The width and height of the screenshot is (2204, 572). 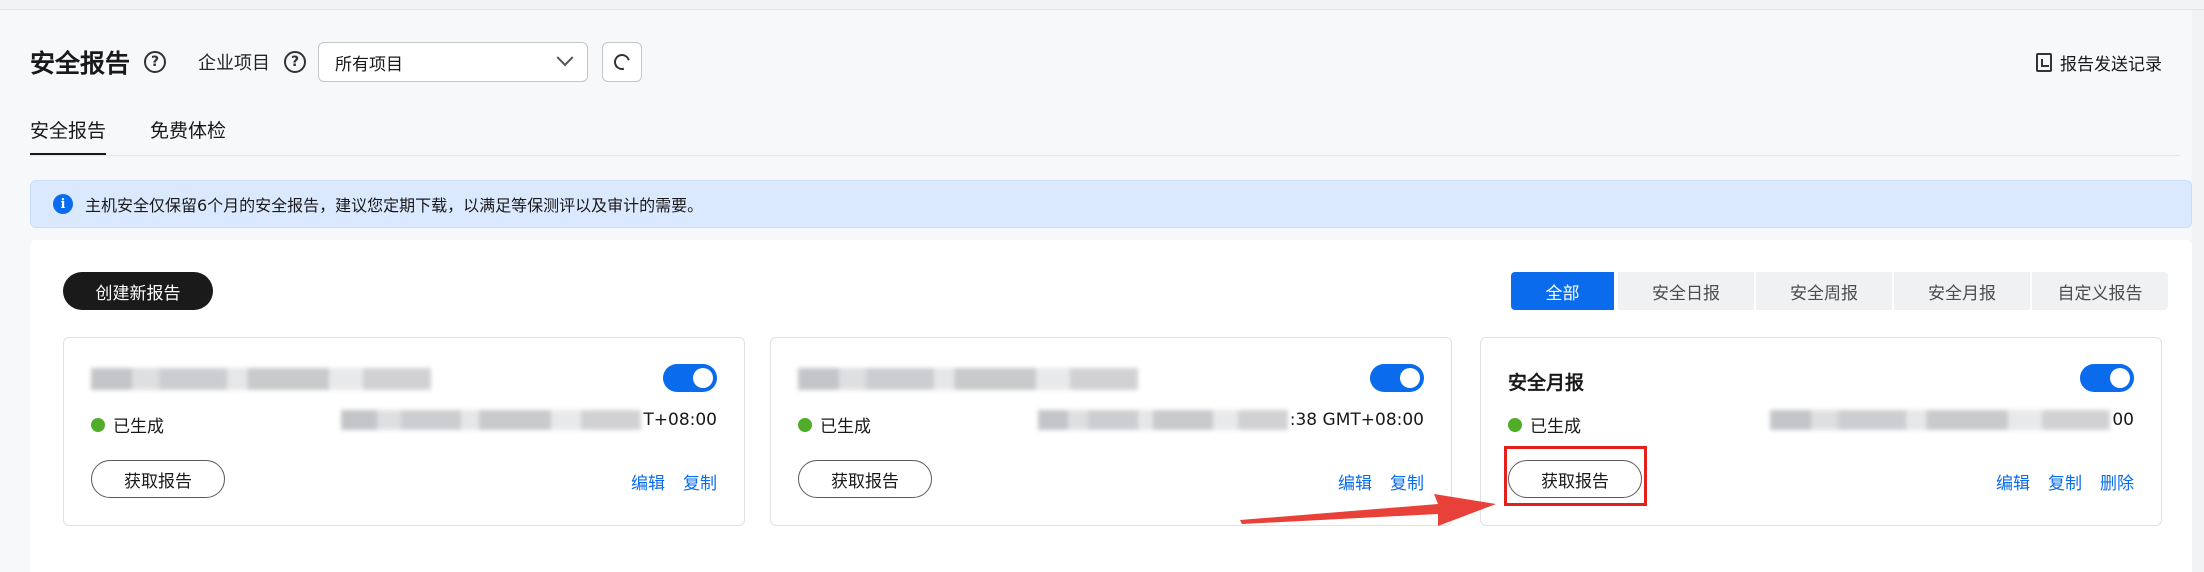 I want to click on create-report-button: 创建新报告, so click(x=138, y=291).